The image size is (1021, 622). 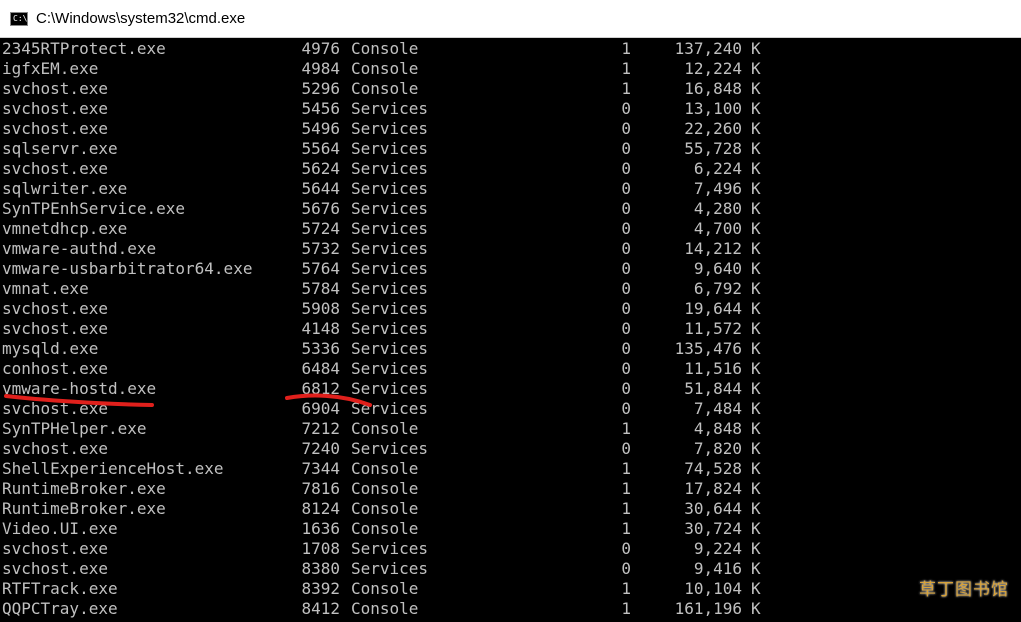 What do you see at coordinates (717, 408) in the screenshot?
I see `memory-usage: 7,484` at bounding box center [717, 408].